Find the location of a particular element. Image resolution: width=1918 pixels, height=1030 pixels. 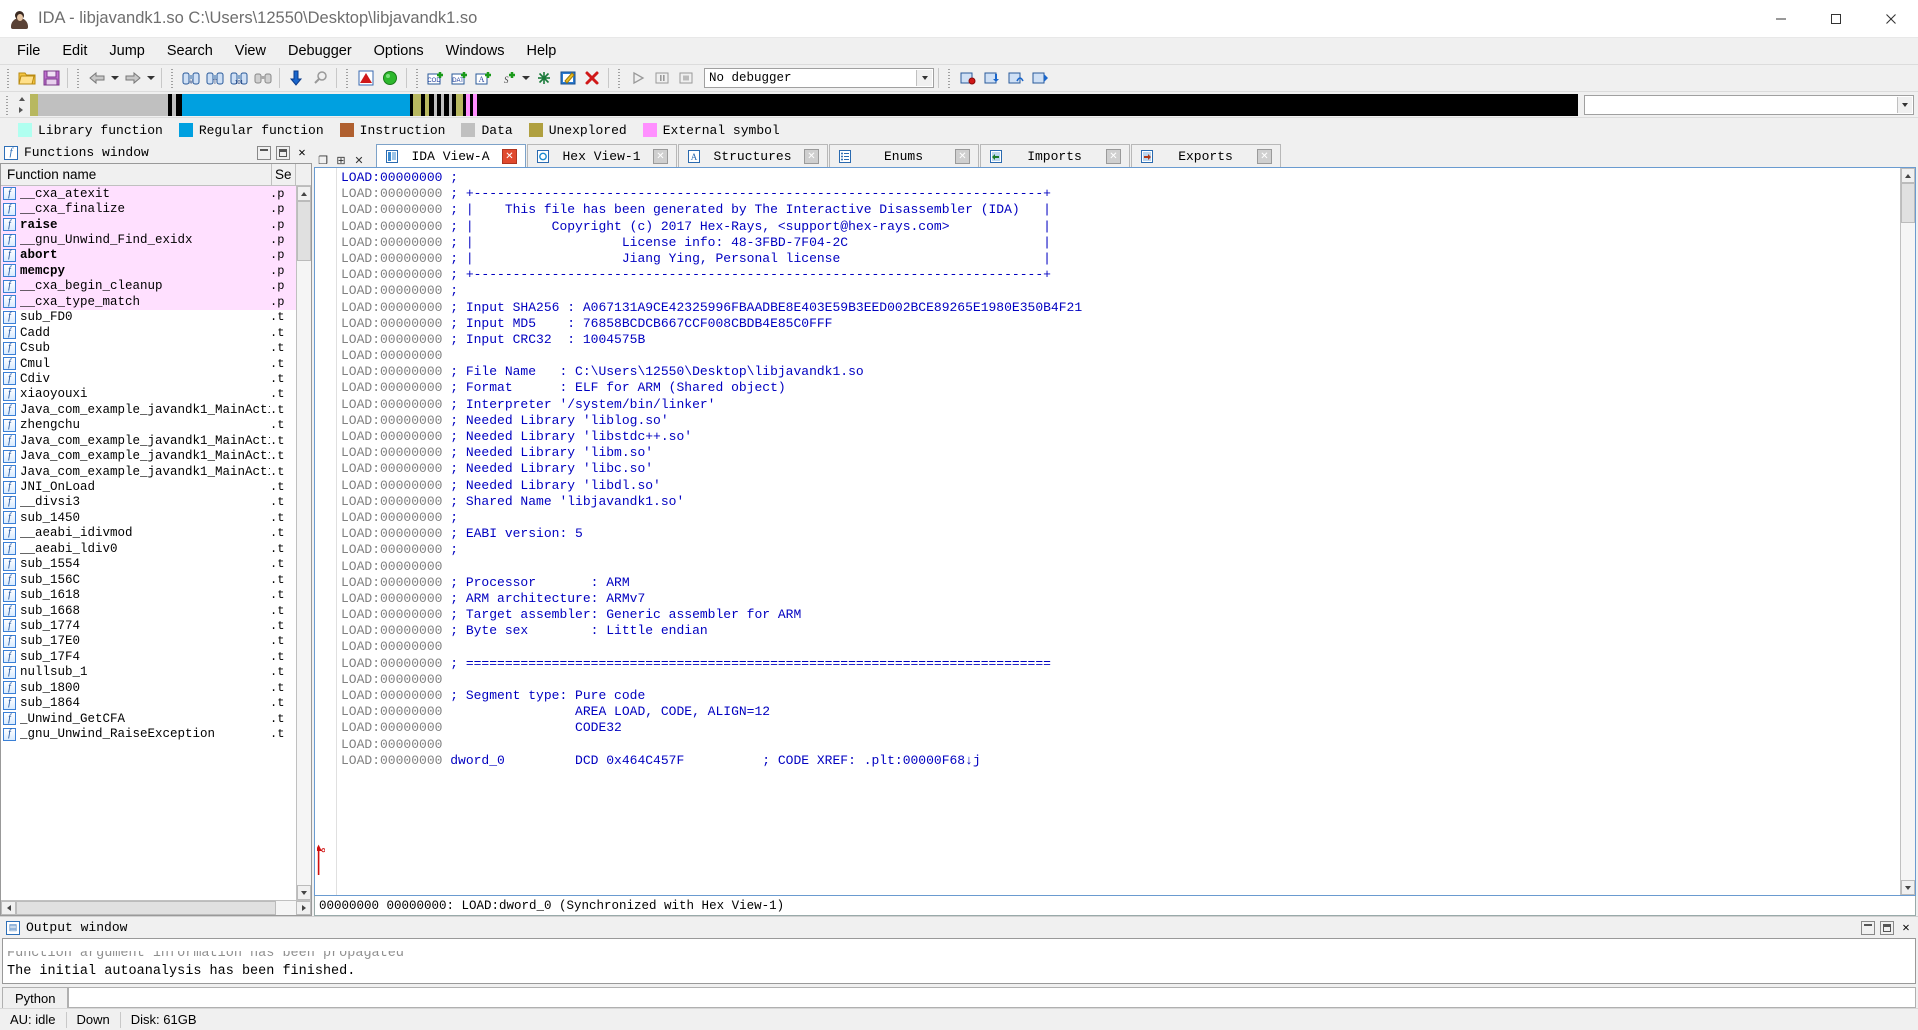

scroll-track-h is located at coordinates (156, 908).